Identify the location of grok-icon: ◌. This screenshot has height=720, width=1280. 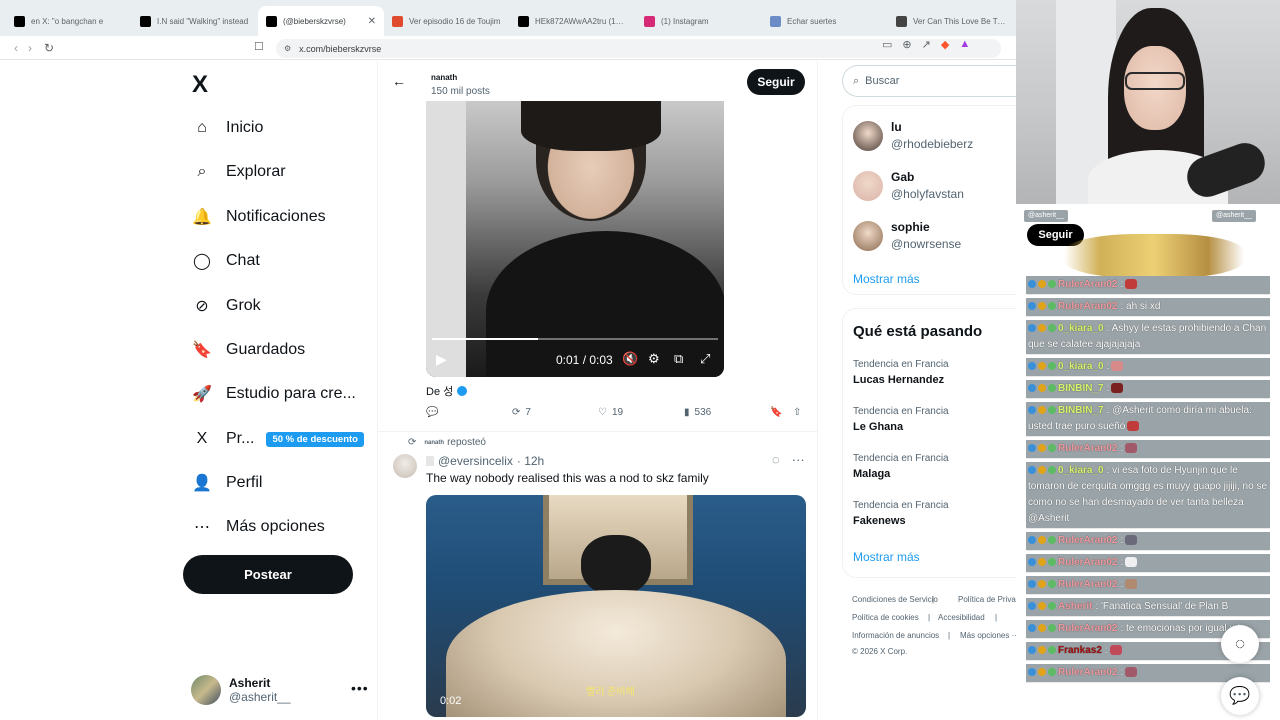
(776, 459).